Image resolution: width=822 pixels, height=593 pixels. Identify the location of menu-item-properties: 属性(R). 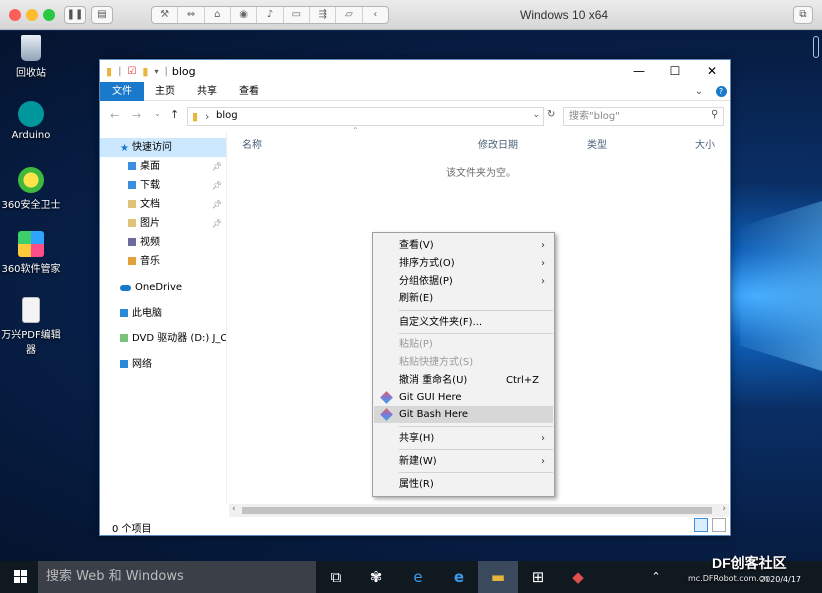
(463, 484).